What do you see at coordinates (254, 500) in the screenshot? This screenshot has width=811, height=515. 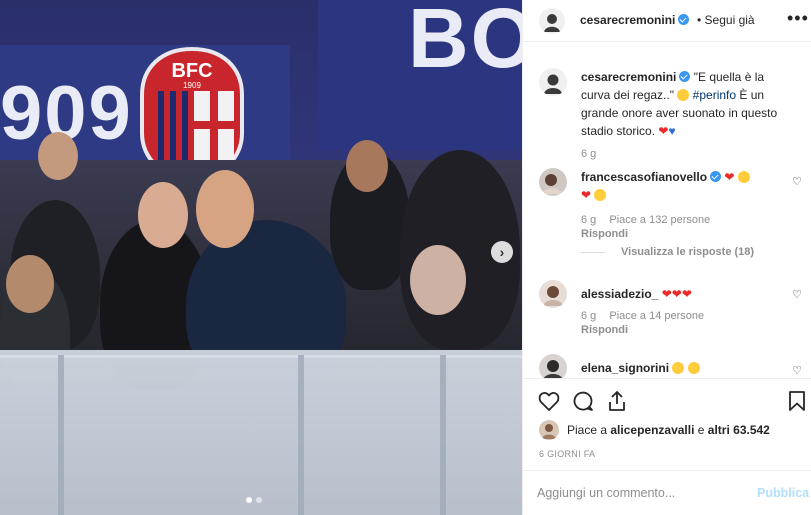 I see `carousel-dots` at bounding box center [254, 500].